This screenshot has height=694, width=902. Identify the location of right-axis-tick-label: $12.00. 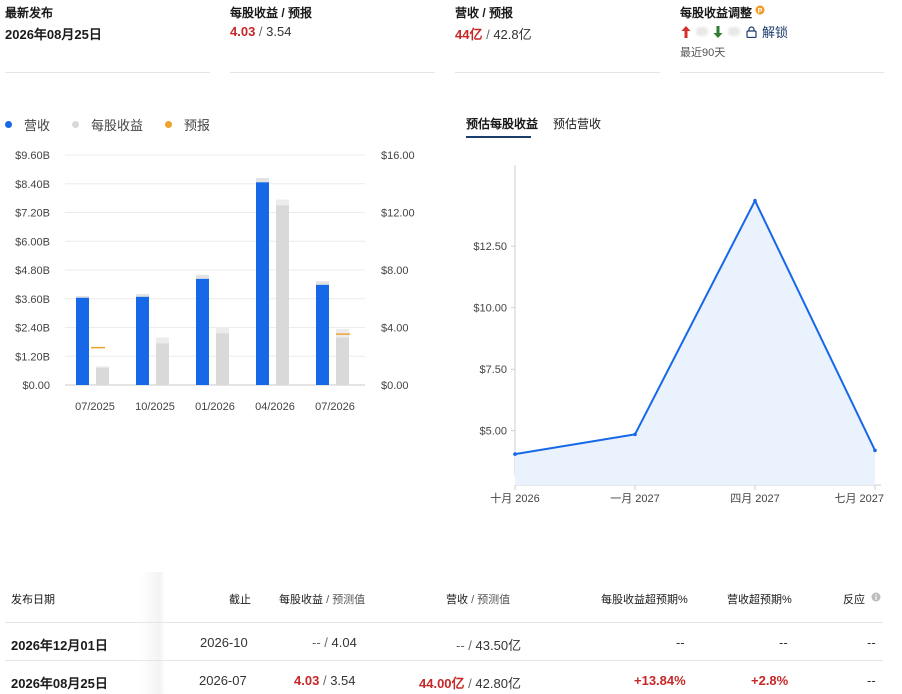
(398, 214).